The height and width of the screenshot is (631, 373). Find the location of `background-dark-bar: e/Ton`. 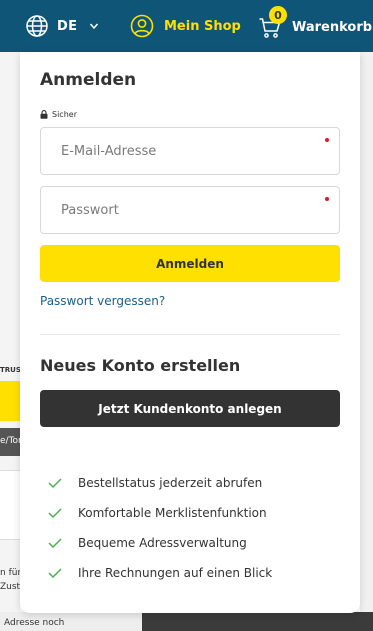

background-dark-bar: e/Ton is located at coordinates (10, 442).